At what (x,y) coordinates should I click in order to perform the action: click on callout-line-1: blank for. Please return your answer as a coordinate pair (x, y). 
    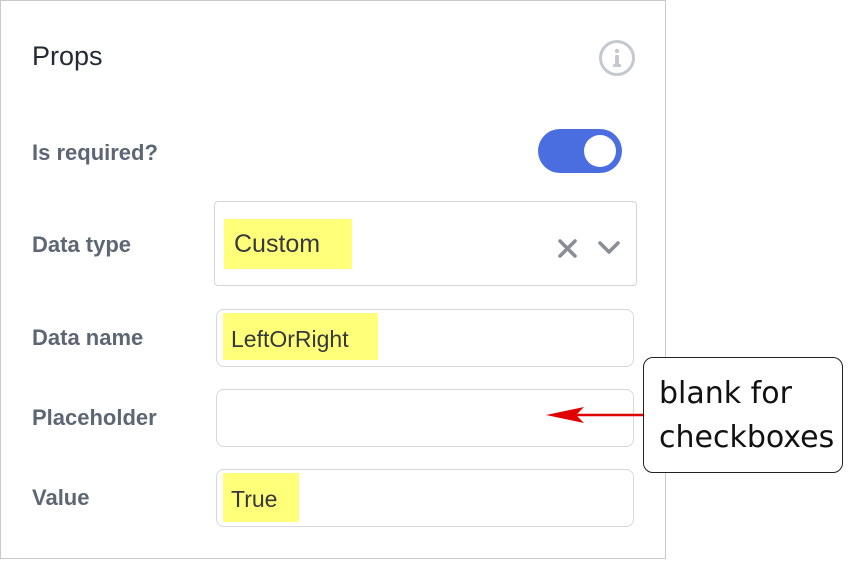
    Looking at the image, I should click on (725, 393).